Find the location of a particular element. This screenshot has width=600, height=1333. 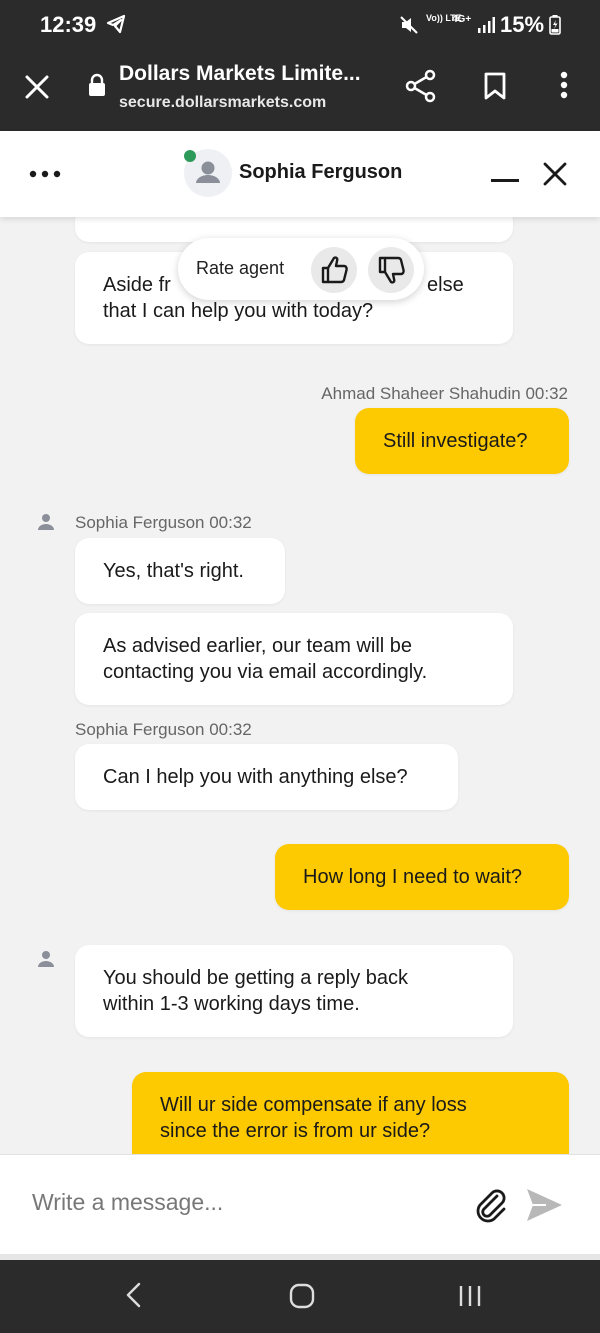

minimize-button is located at coordinates (505, 180).